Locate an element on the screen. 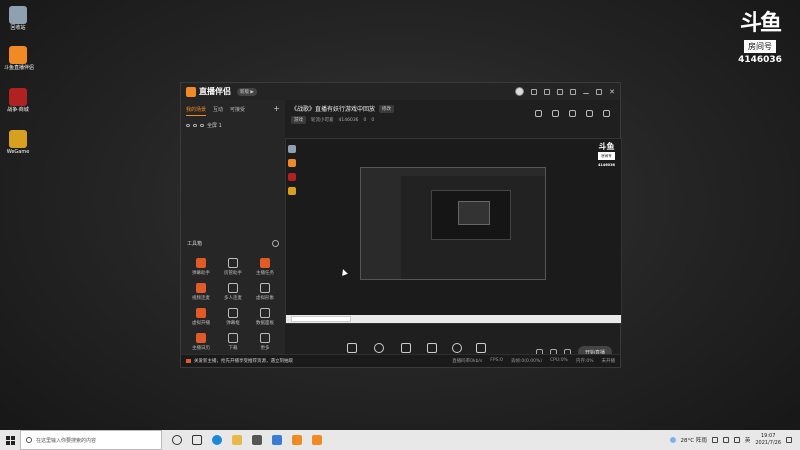 The width and height of the screenshot is (800, 450). refresh-icon is located at coordinates (572, 113).